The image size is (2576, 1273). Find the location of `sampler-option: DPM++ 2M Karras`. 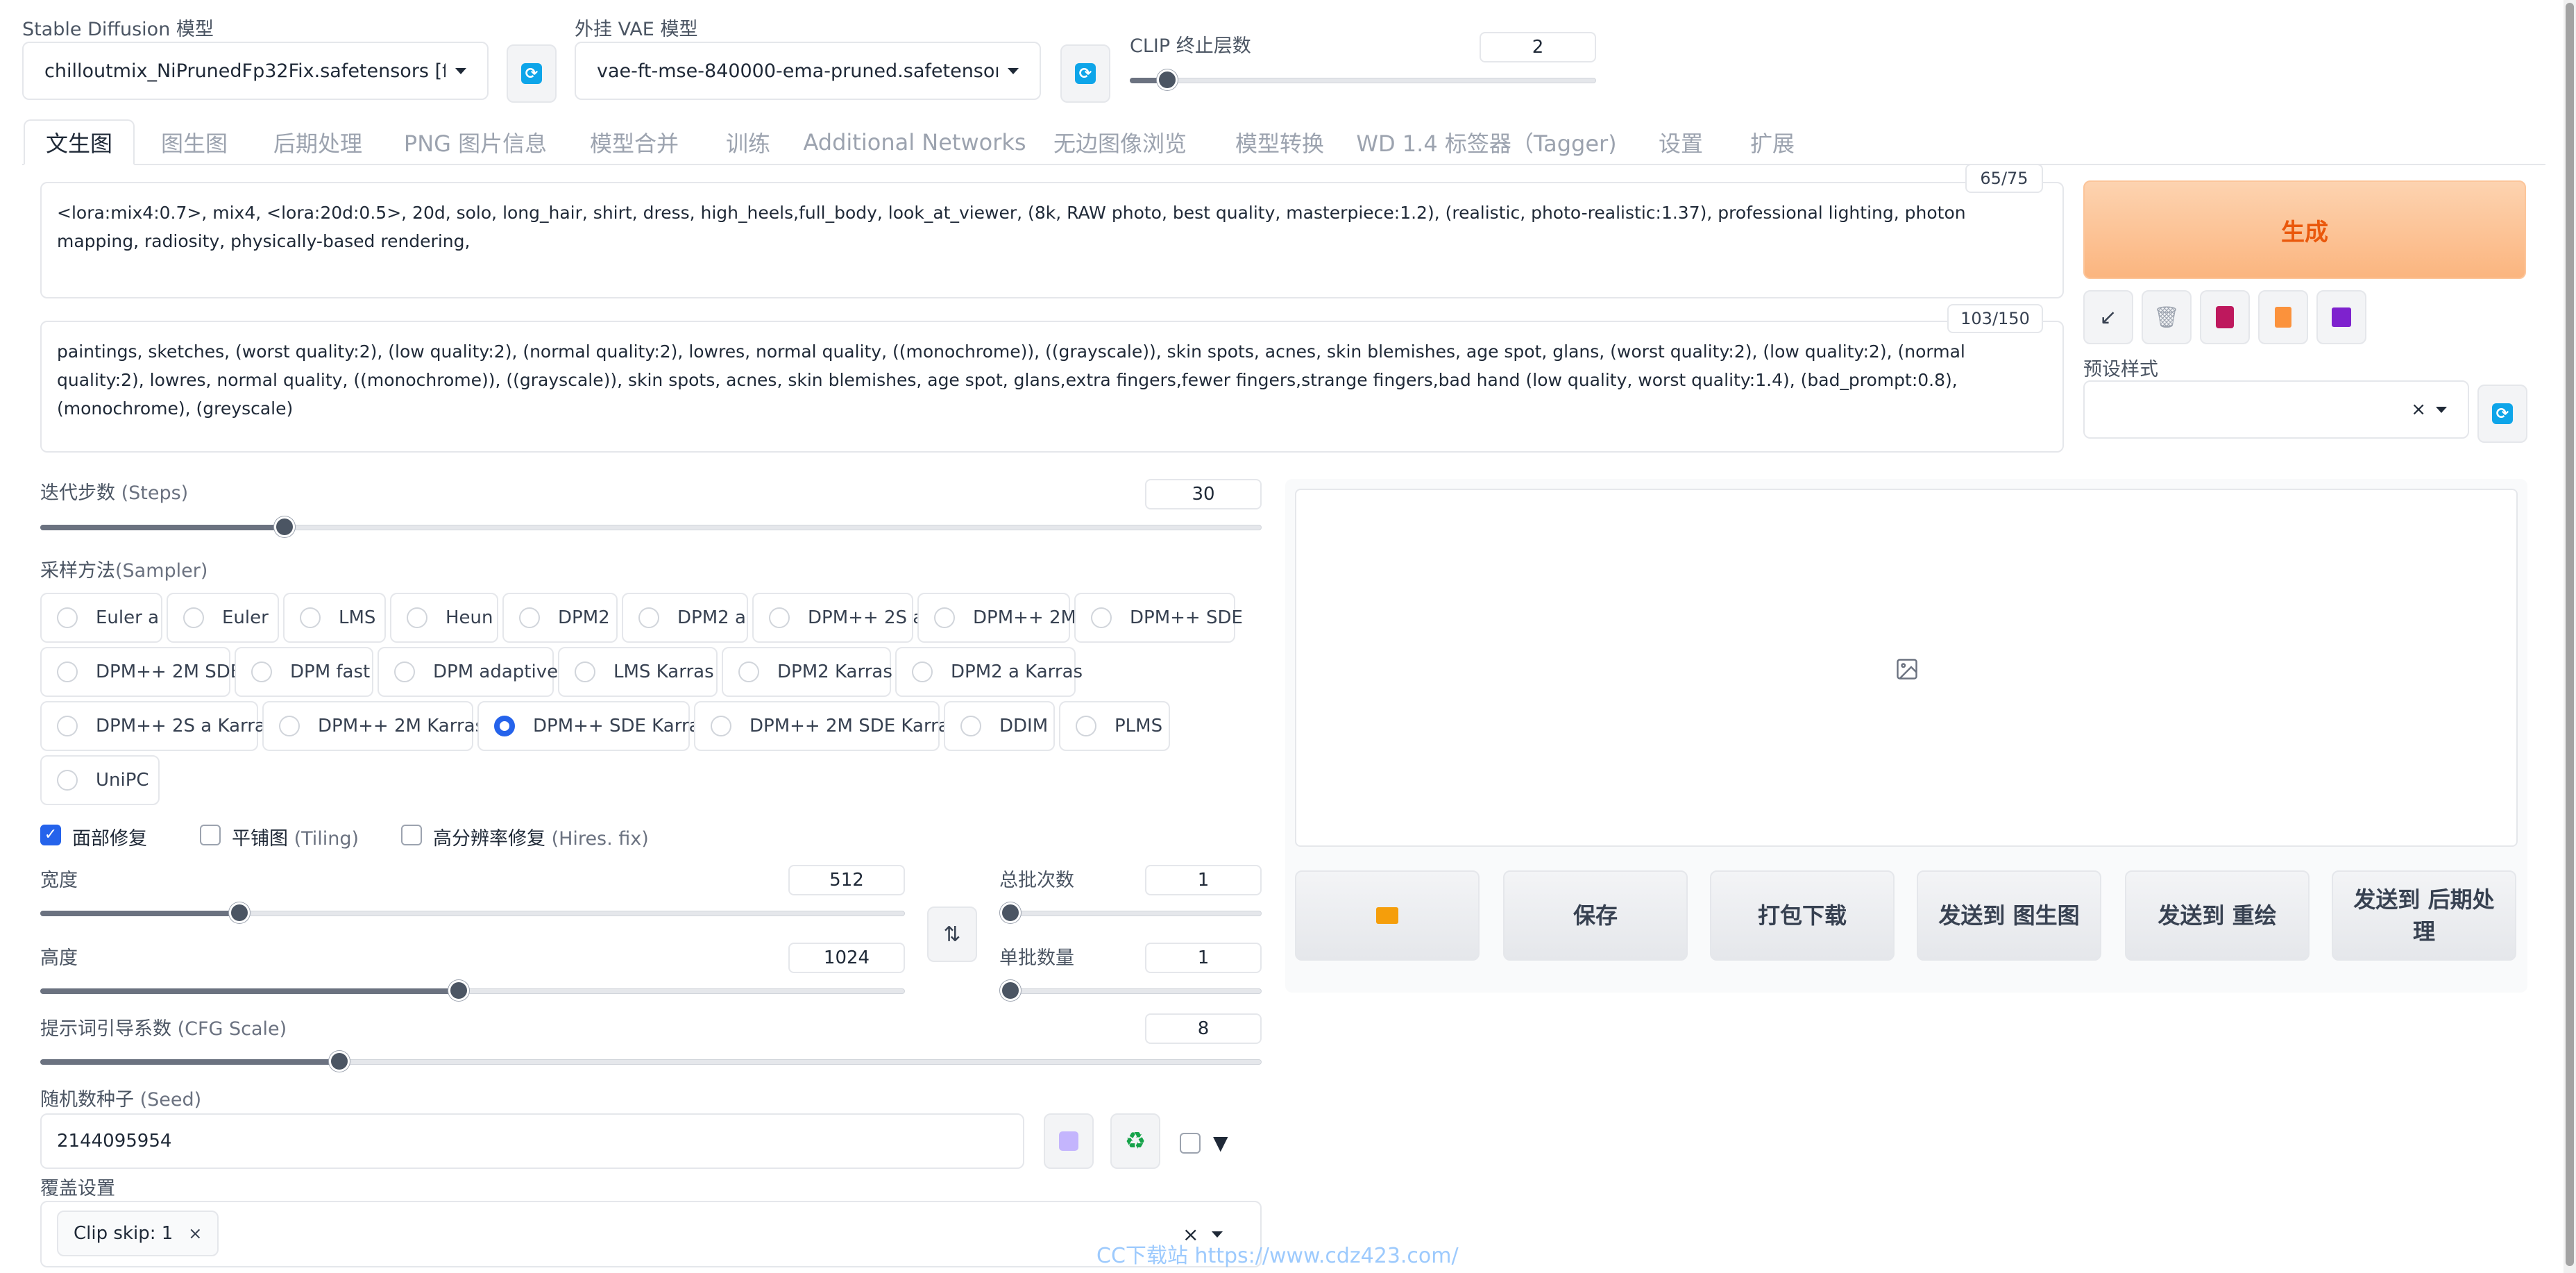

sampler-option: DPM++ 2M Karras is located at coordinates (373, 726).